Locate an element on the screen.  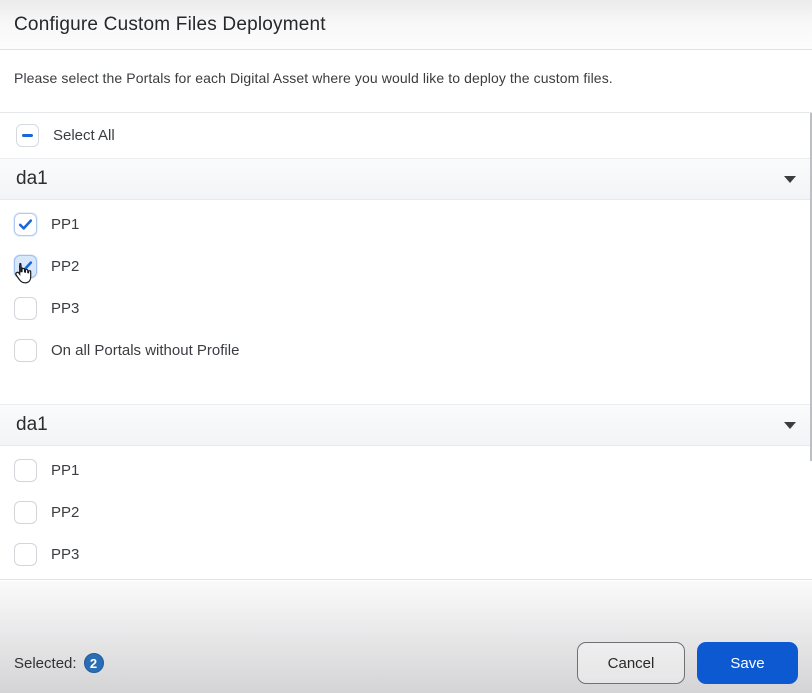
indeterminate-dash-icon is located at coordinates (27, 135).